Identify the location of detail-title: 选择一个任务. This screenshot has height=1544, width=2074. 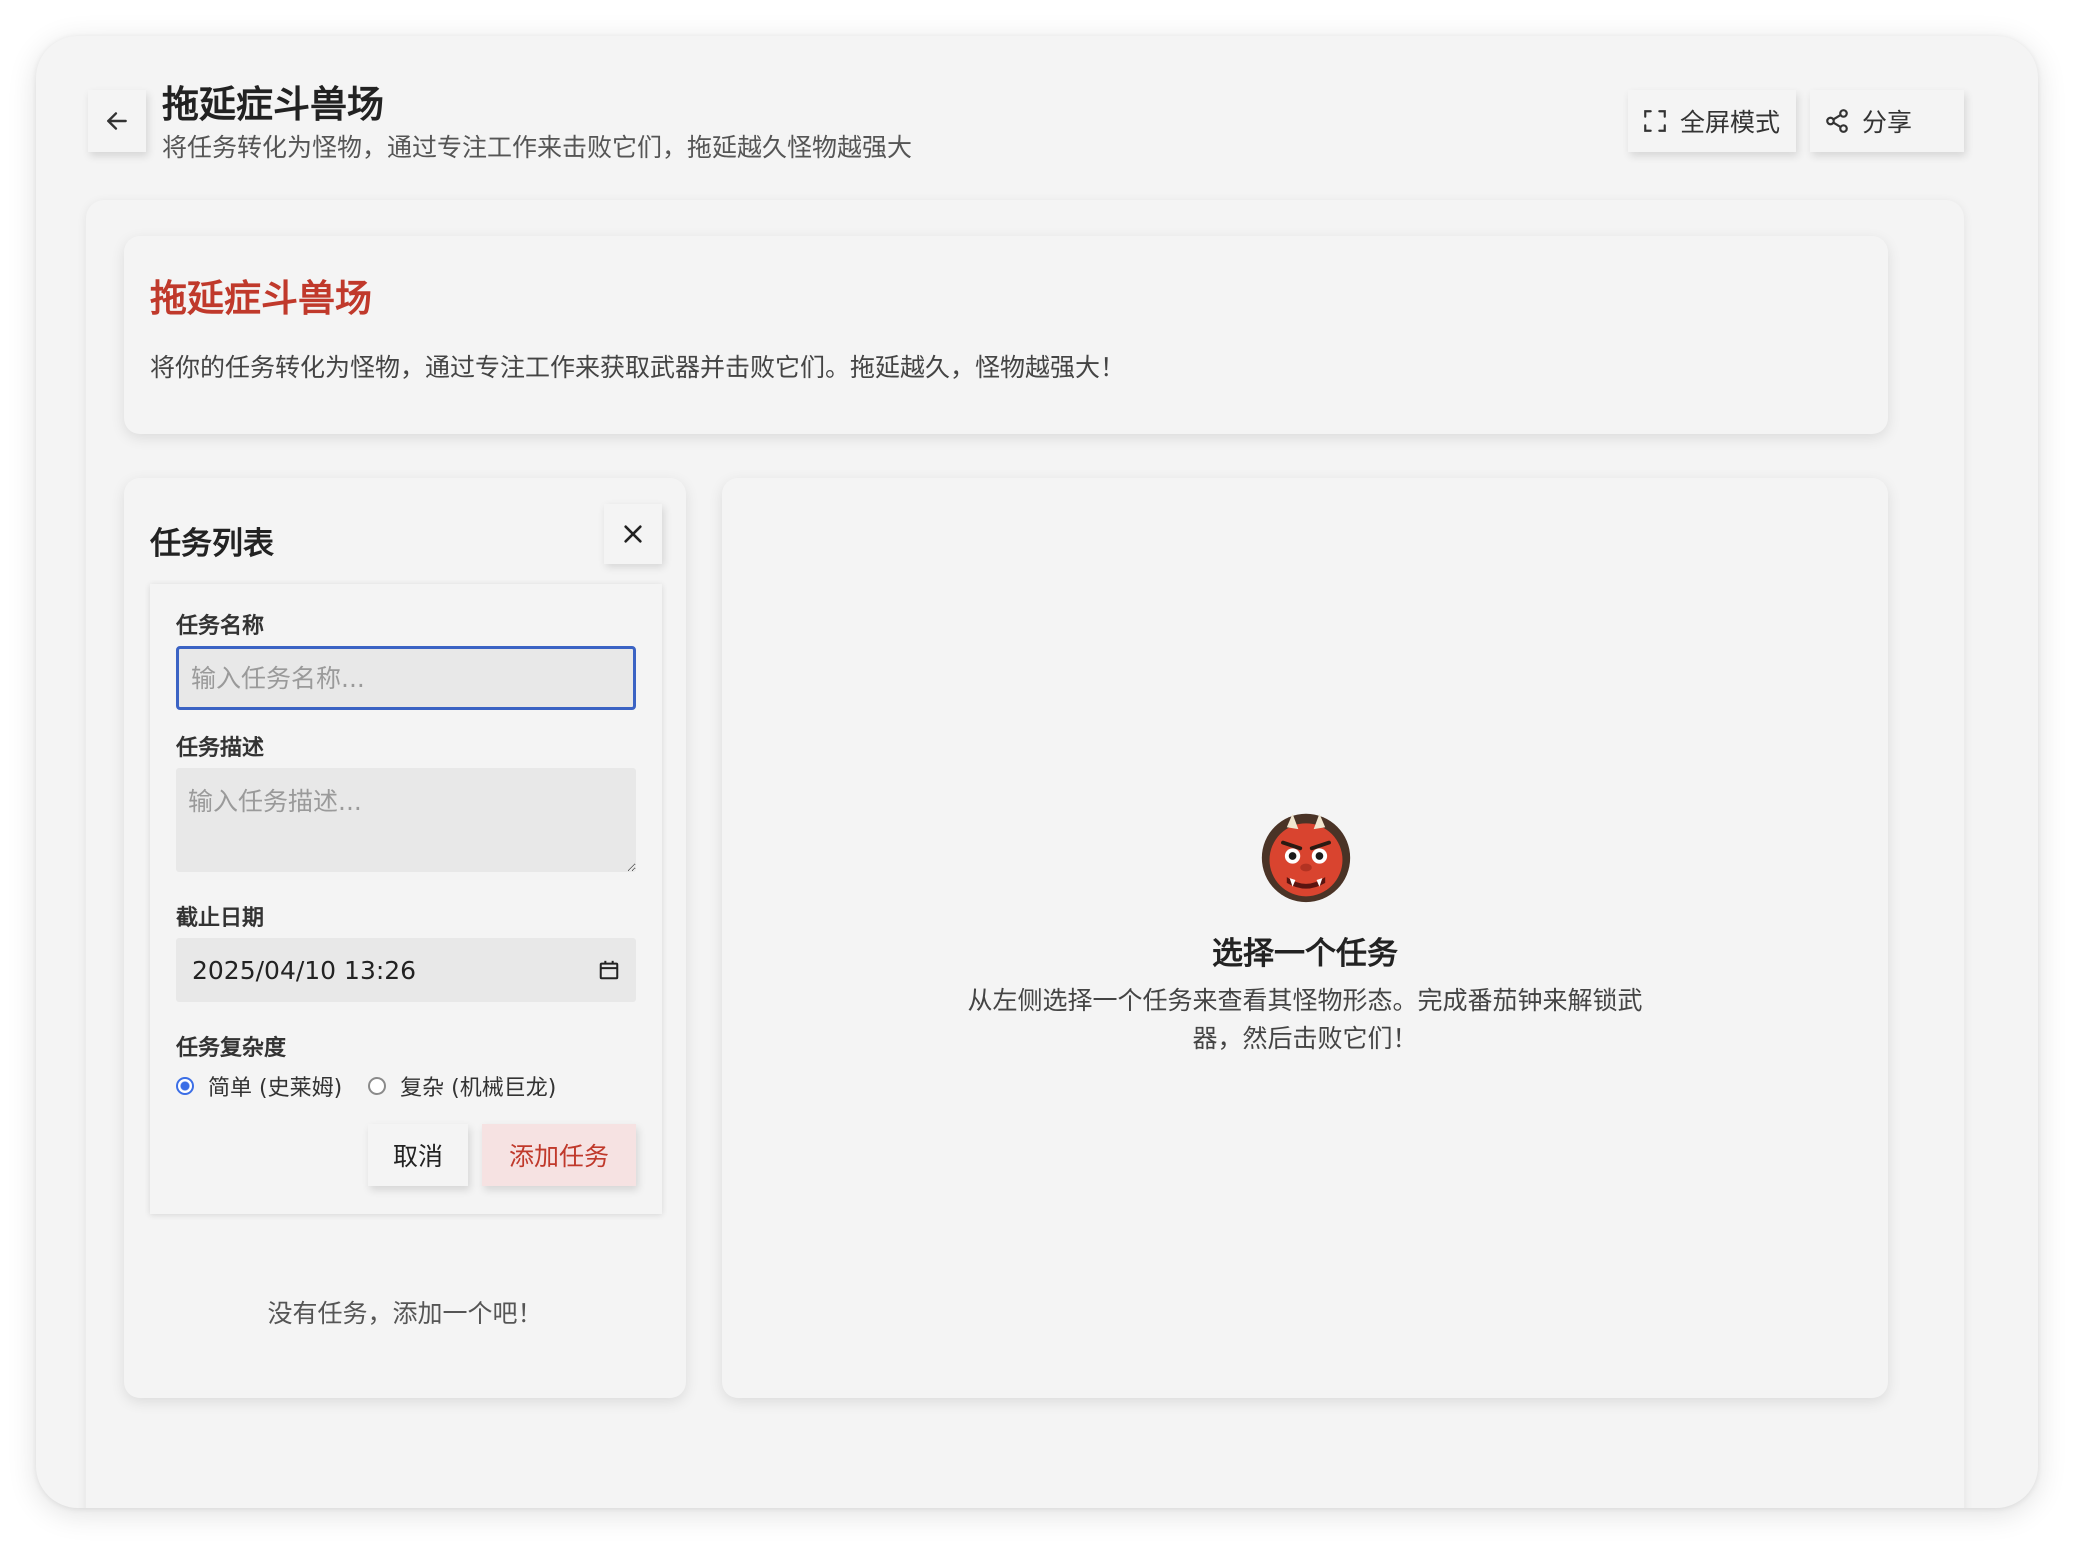
(1305, 954).